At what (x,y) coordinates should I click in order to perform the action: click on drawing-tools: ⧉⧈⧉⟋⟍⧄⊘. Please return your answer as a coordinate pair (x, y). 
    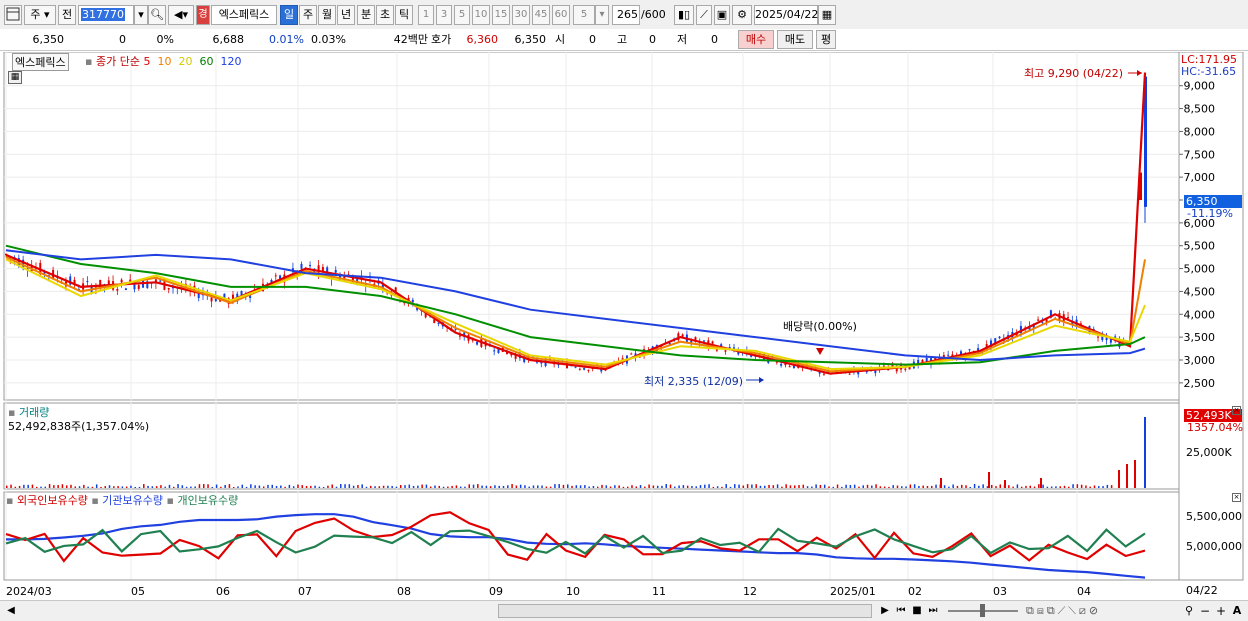
    Looking at the image, I should click on (1101, 611).